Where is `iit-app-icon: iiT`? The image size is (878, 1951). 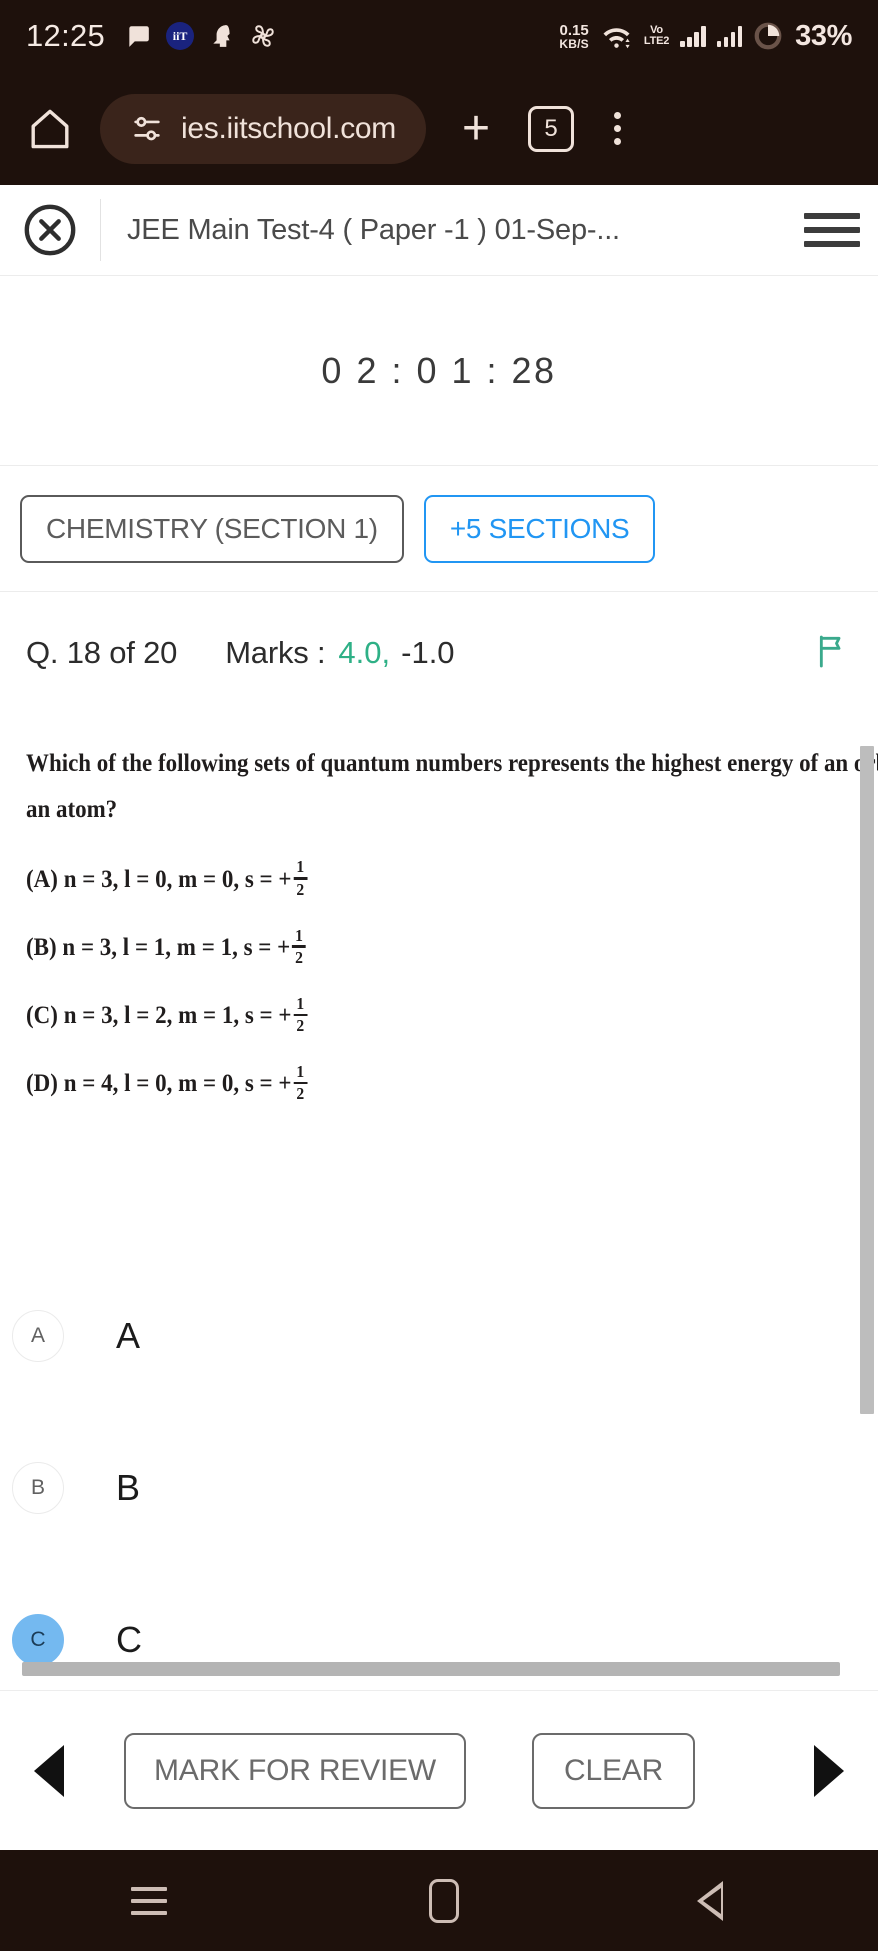 iit-app-icon: iiT is located at coordinates (180, 36).